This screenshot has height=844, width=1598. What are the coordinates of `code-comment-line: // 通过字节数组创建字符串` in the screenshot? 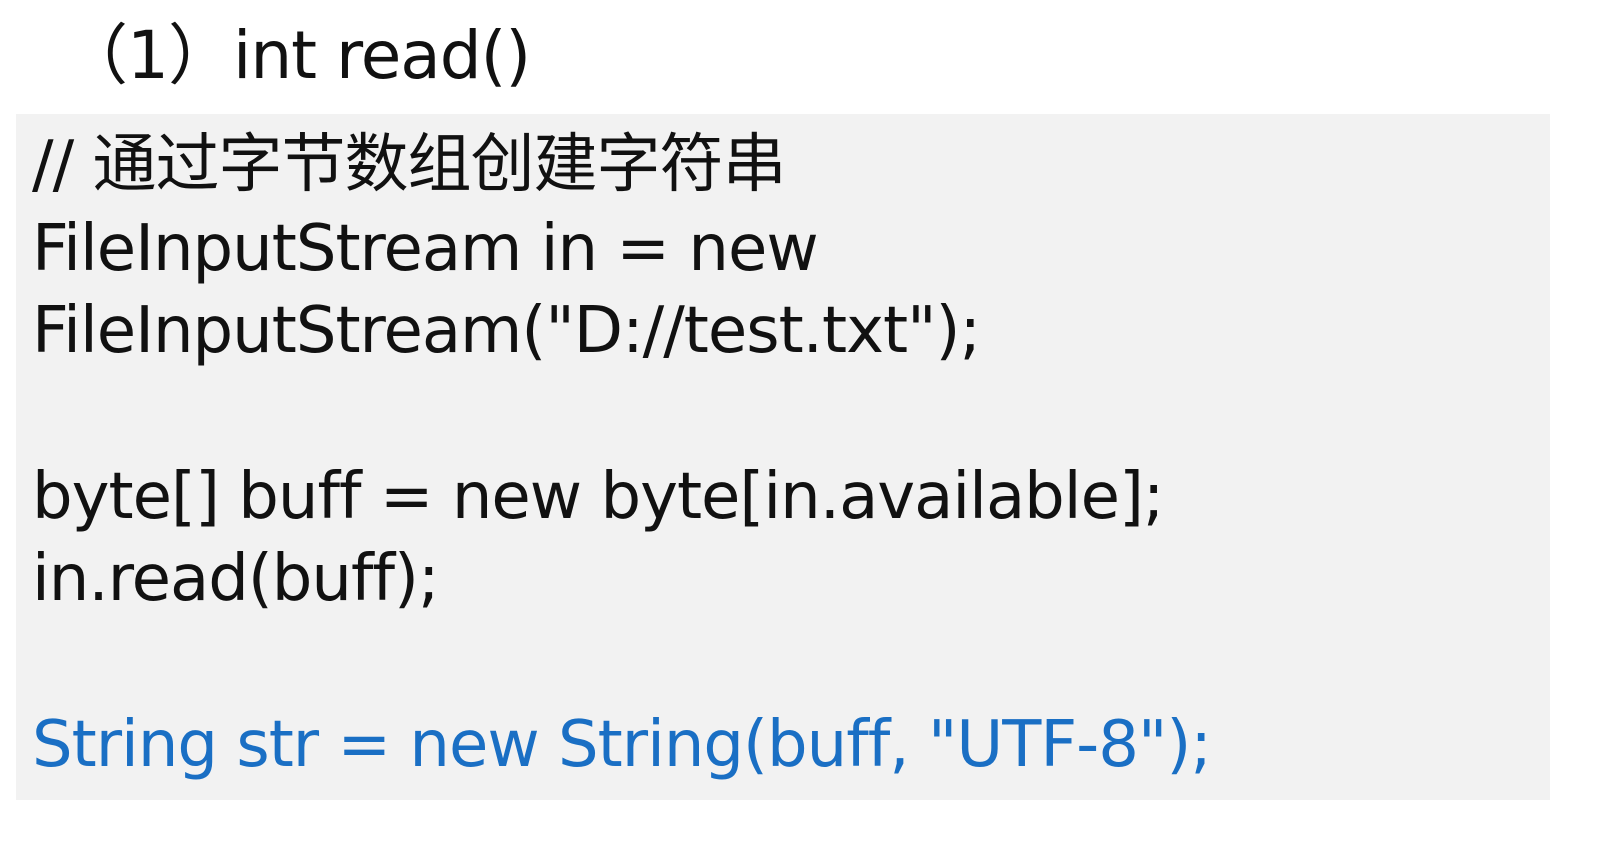 It's located at (409, 165).